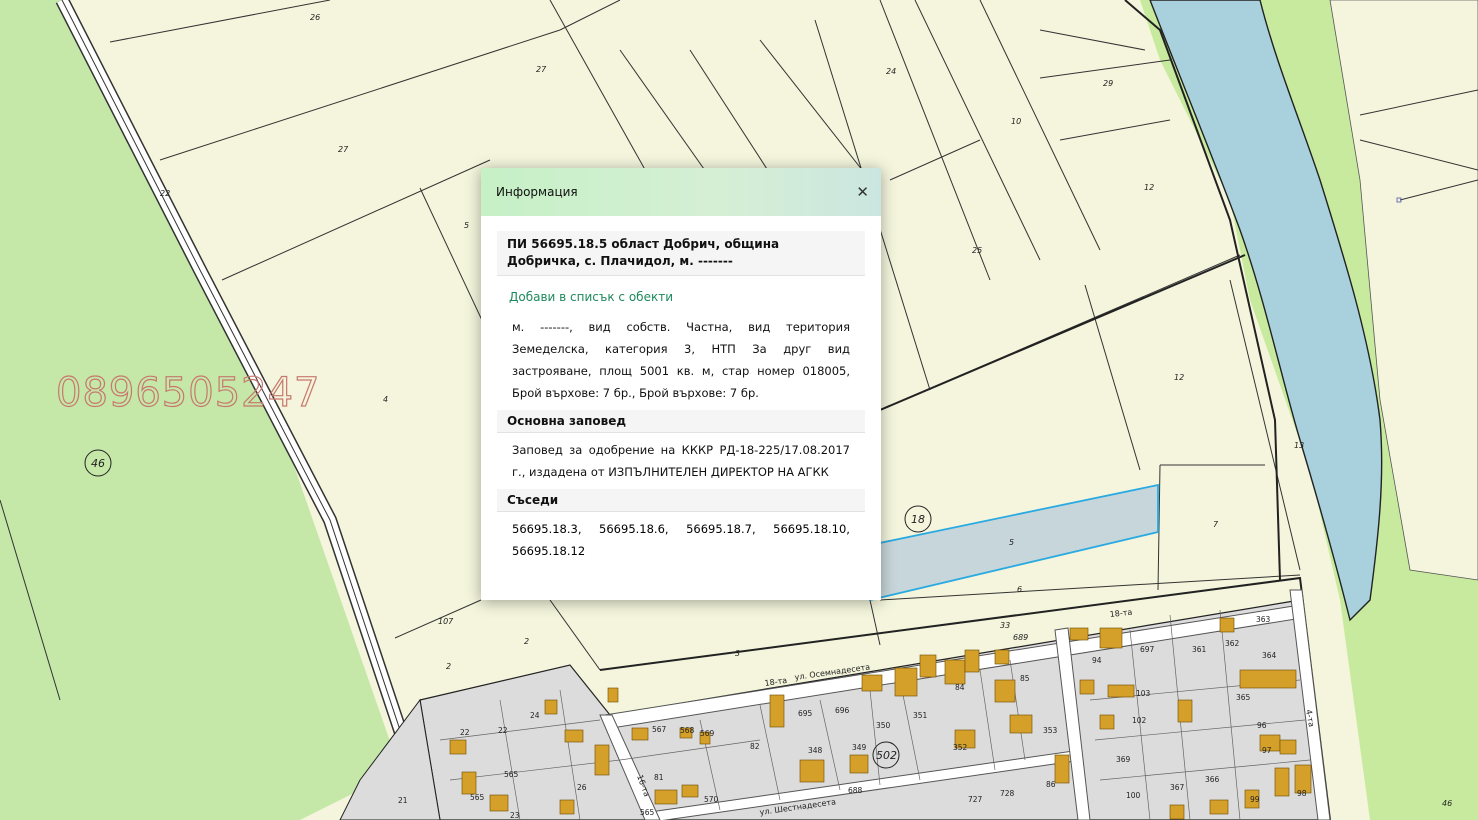 The width and height of the screenshot is (1478, 820). I want to click on add-to-list-link: Добави в списък с обекти, so click(681, 294).